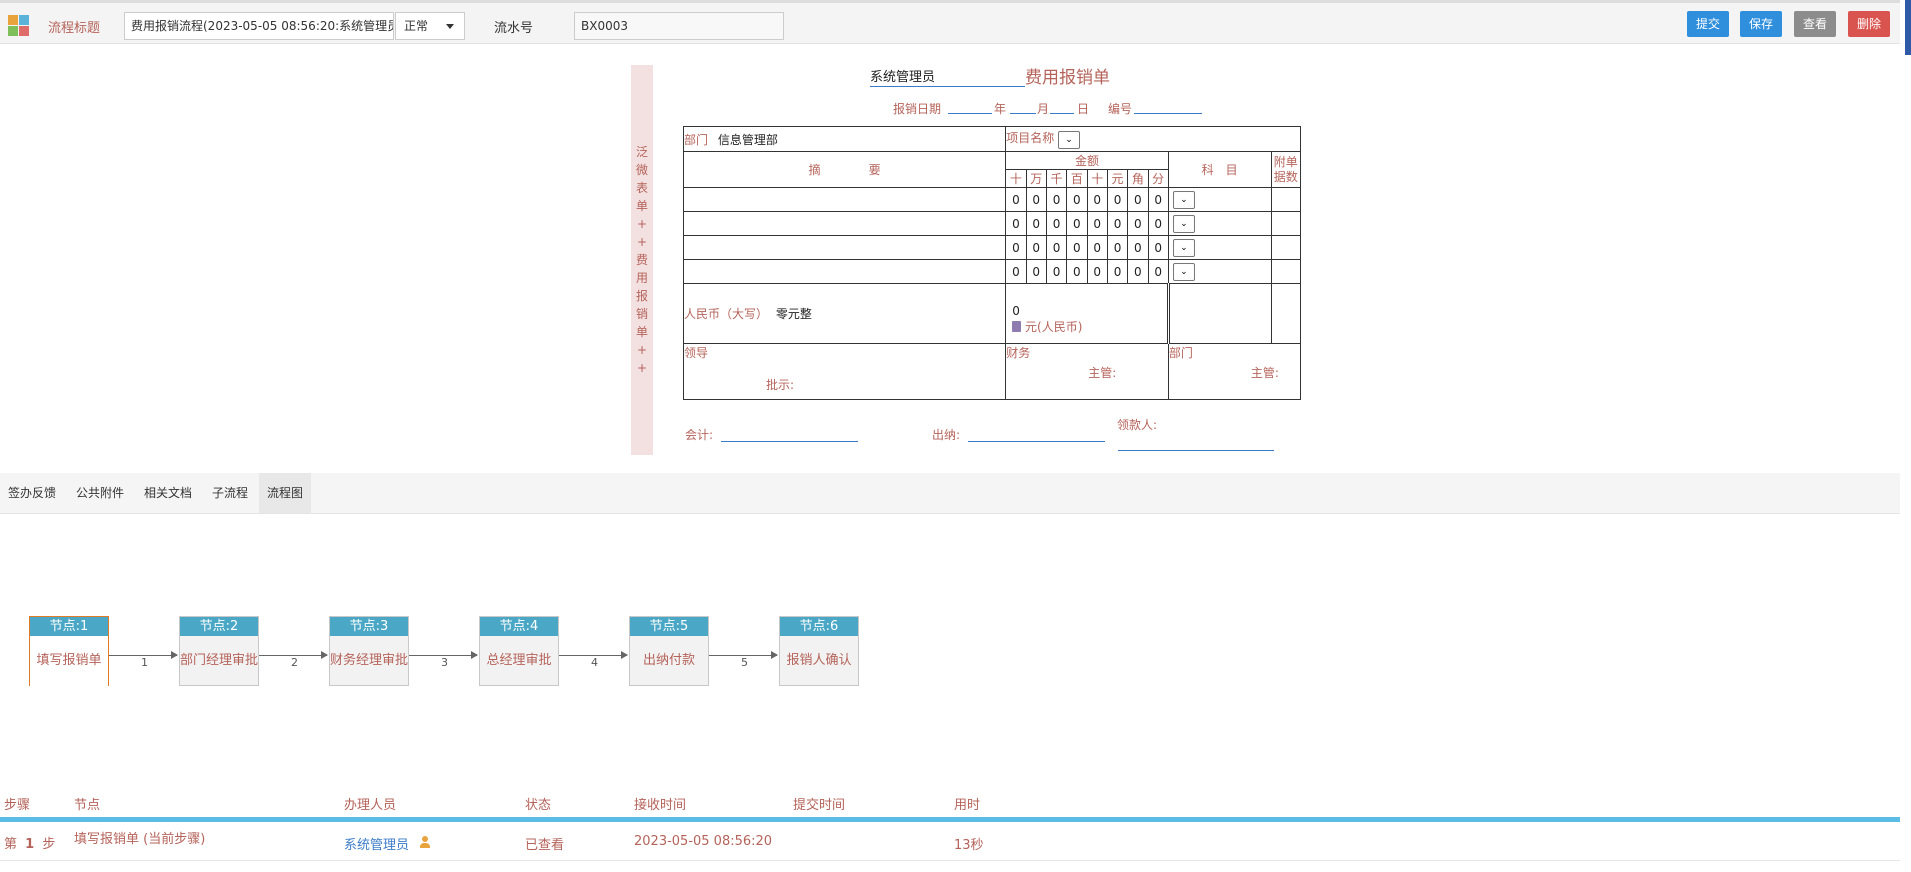  I want to click on year-field, so click(970, 113).